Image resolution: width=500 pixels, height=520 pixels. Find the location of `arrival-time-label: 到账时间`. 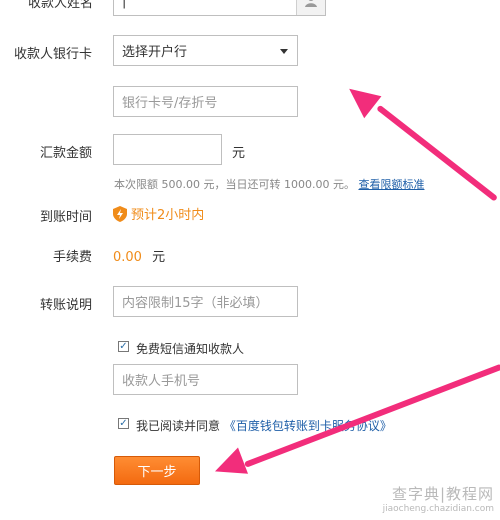

arrival-time-label: 到账时间 is located at coordinates (66, 217).